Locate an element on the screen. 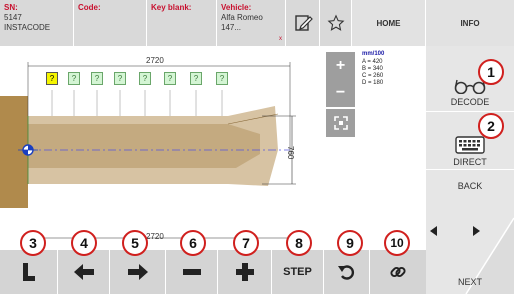 This screenshot has height=294, width=514. callout-2: 2 is located at coordinates (491, 126).